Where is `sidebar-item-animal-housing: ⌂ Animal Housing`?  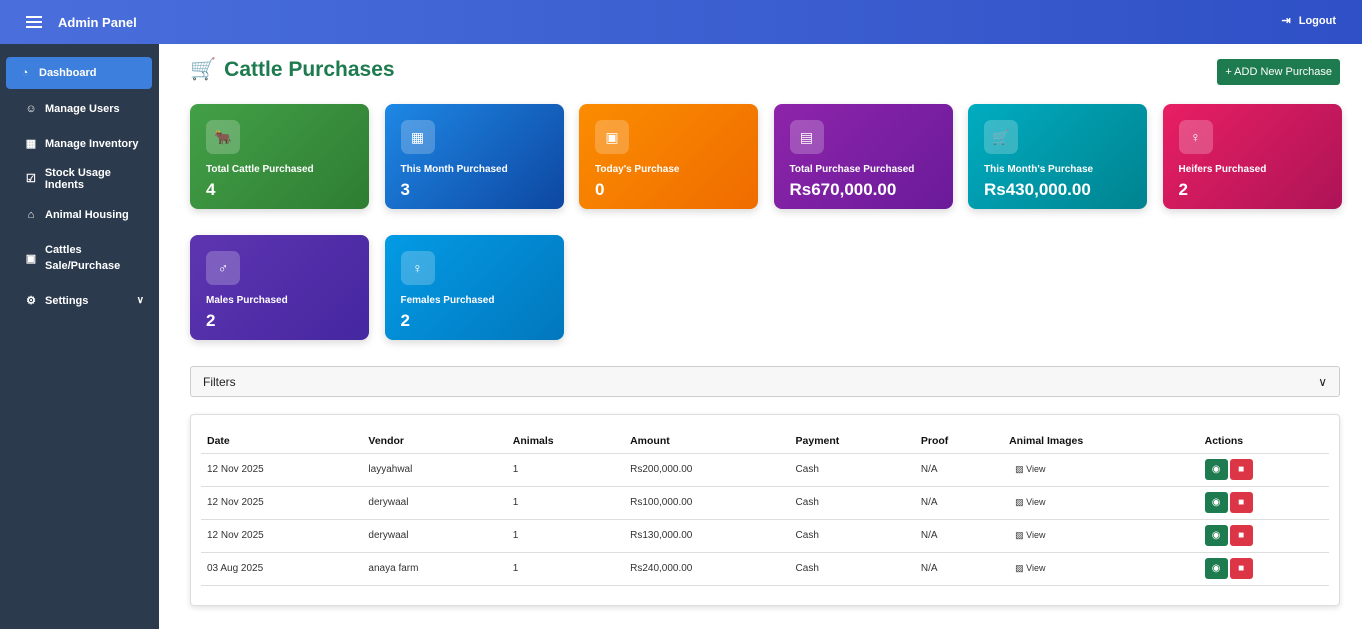 sidebar-item-animal-housing: ⌂ Animal Housing is located at coordinates (79, 214).